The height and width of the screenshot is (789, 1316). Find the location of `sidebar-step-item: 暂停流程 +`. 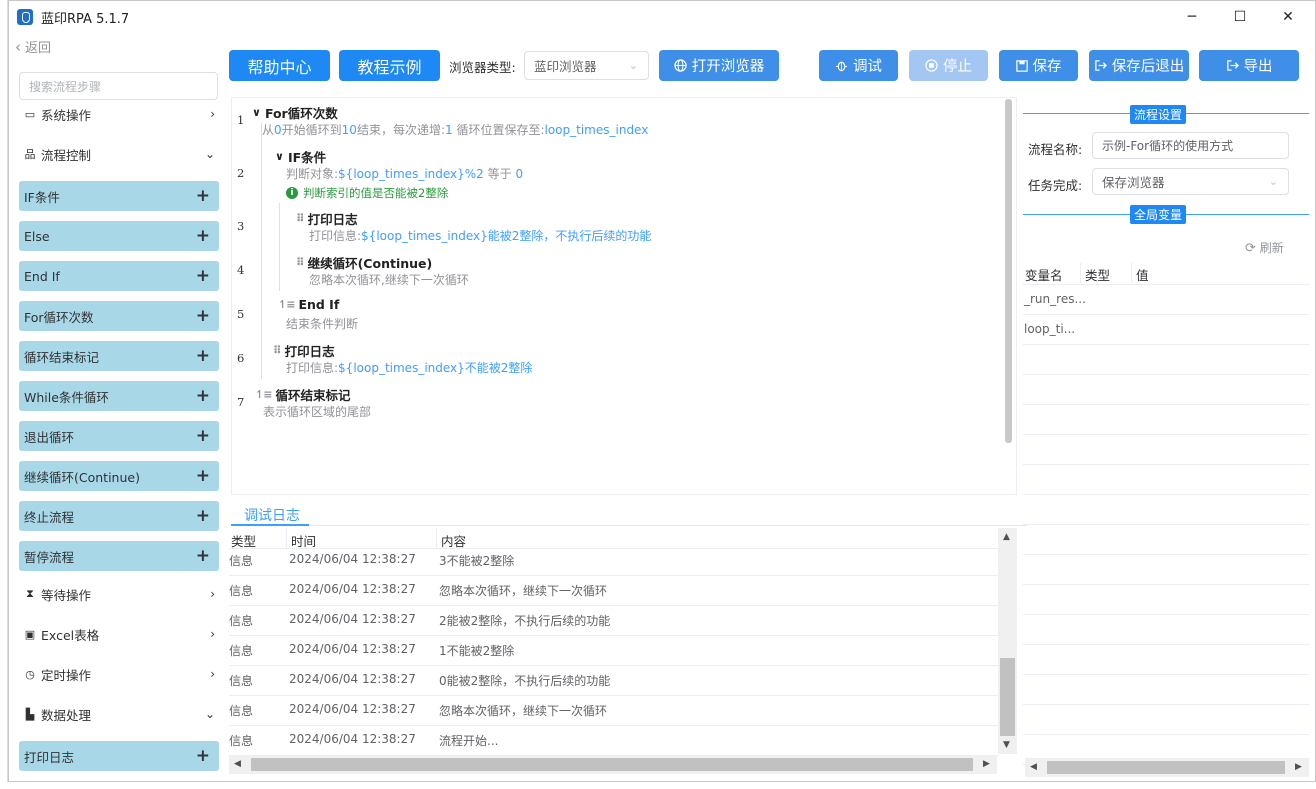

sidebar-step-item: 暂停流程 + is located at coordinates (119, 556).